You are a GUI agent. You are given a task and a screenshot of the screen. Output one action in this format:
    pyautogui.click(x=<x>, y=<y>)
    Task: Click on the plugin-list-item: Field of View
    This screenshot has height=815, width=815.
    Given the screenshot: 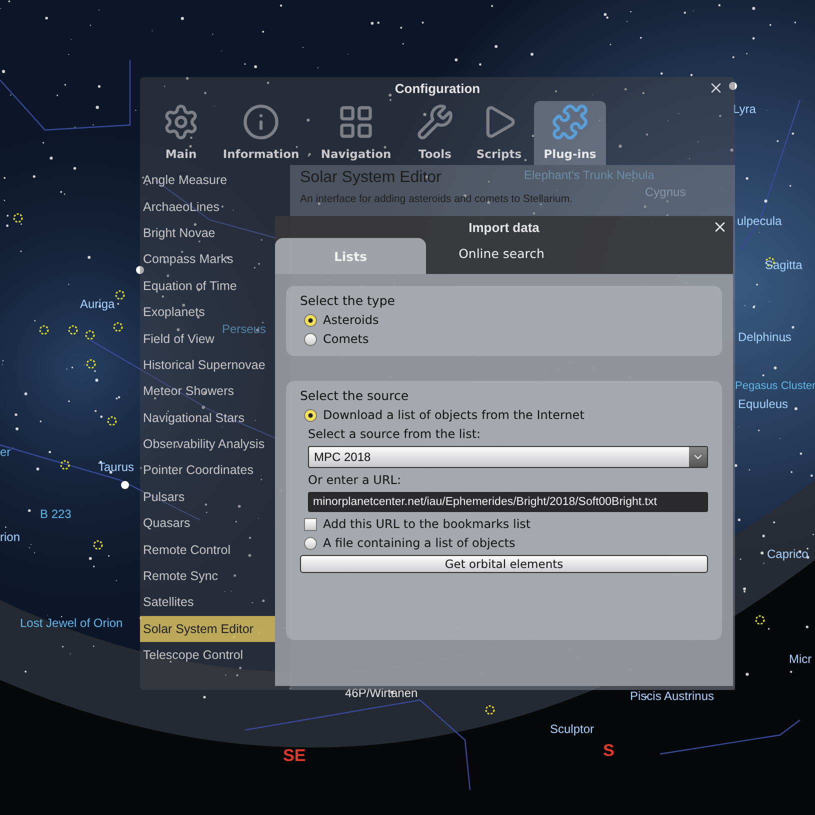 What is the action you would take?
    pyautogui.click(x=178, y=338)
    